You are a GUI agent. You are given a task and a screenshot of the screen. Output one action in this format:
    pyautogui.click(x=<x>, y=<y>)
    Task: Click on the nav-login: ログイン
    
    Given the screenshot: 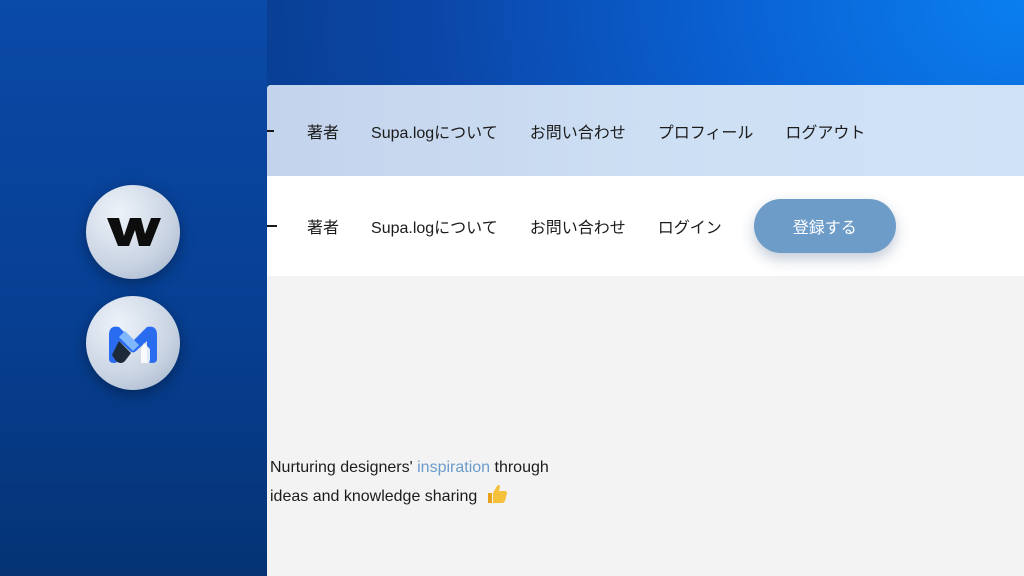 What is the action you would take?
    pyautogui.click(x=690, y=226)
    